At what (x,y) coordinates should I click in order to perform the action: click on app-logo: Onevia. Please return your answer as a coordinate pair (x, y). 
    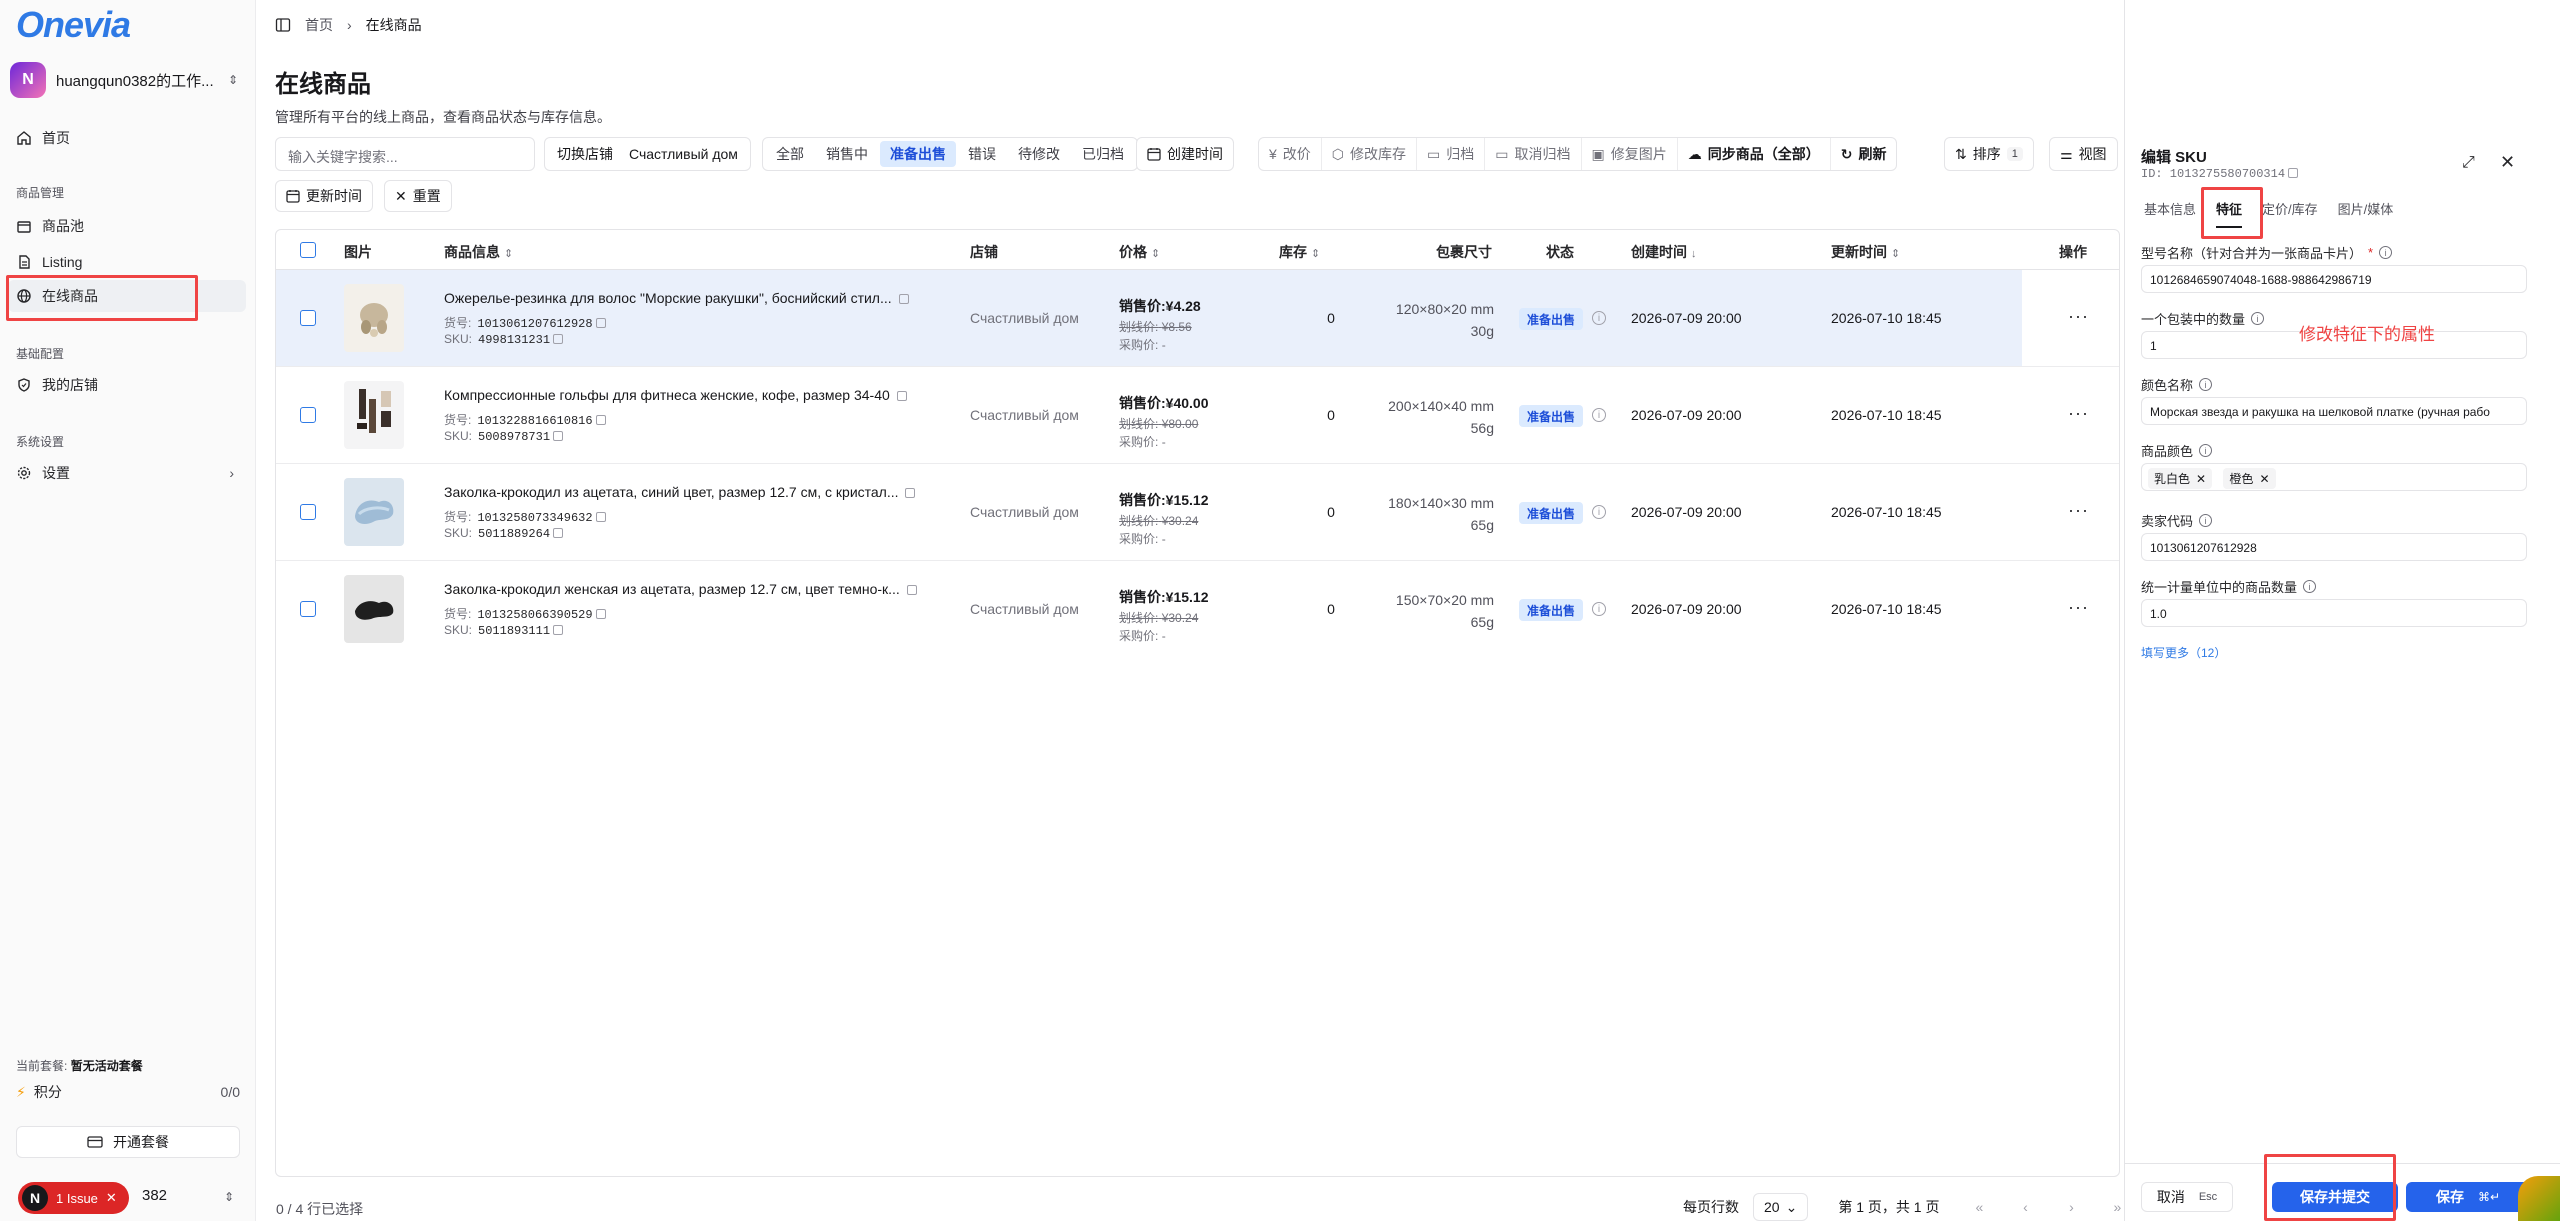
    Looking at the image, I should click on (73, 25).